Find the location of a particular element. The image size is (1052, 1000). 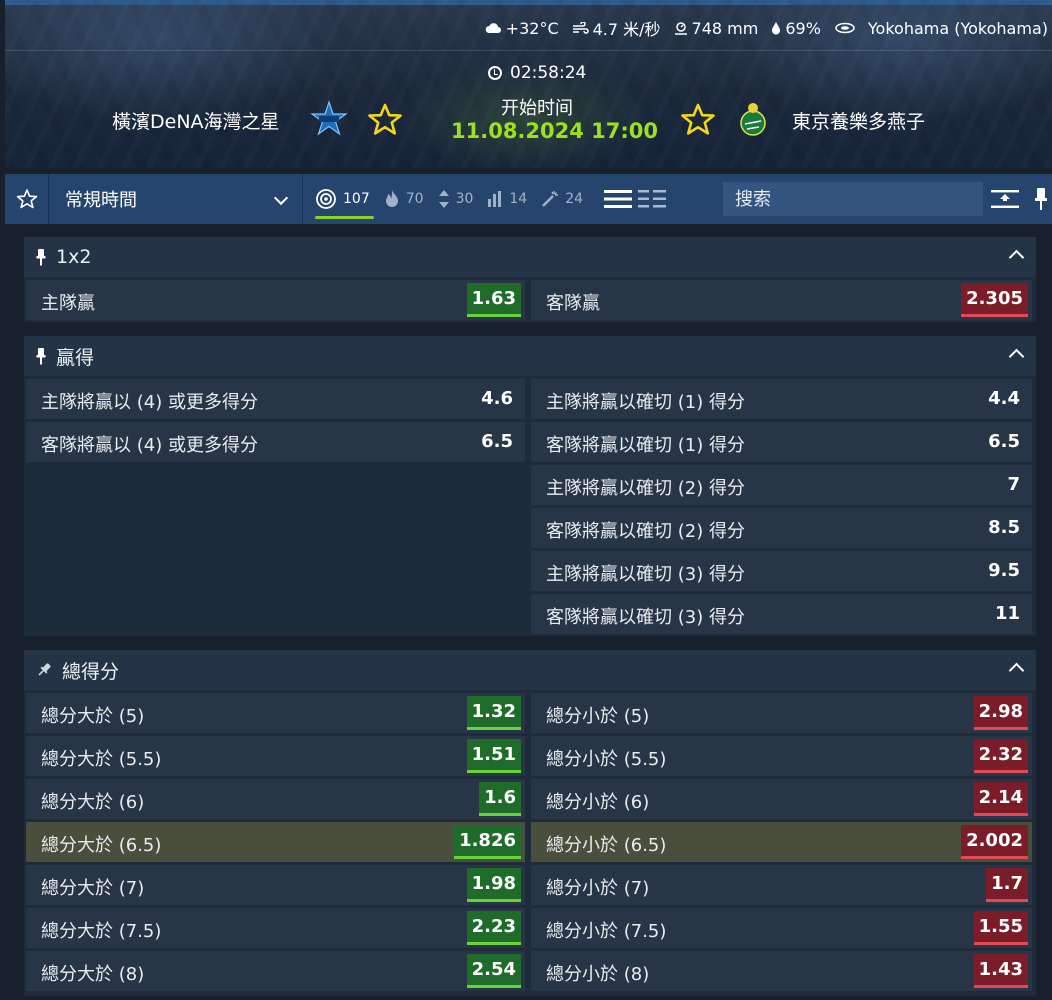

list-view-icon is located at coordinates (618, 199).